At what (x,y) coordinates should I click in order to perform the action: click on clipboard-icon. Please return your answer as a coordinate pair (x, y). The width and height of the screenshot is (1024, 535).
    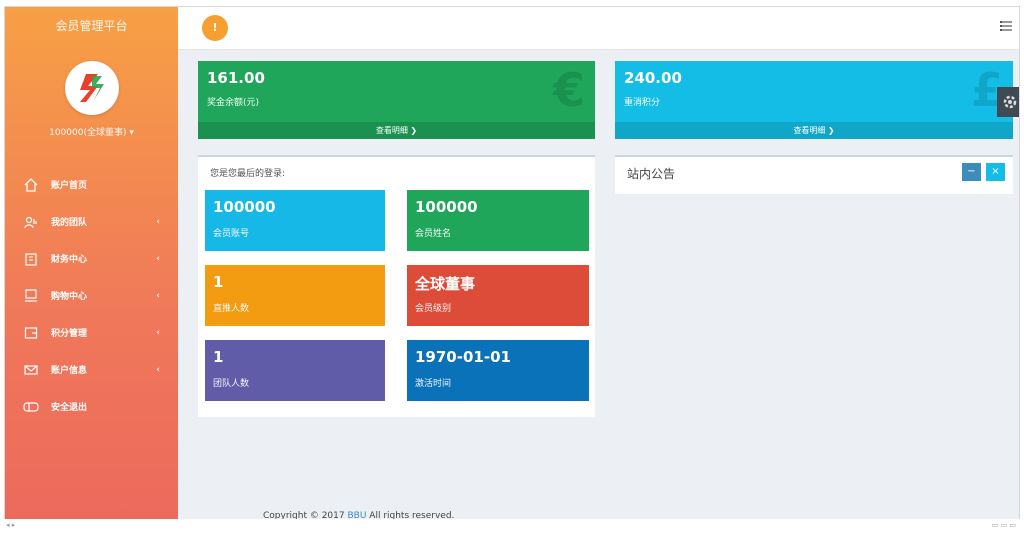
    Looking at the image, I should click on (31, 259).